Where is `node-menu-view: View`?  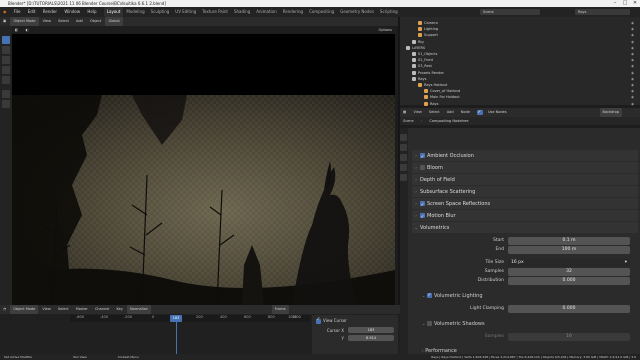
node-menu-view: View is located at coordinates (417, 112).